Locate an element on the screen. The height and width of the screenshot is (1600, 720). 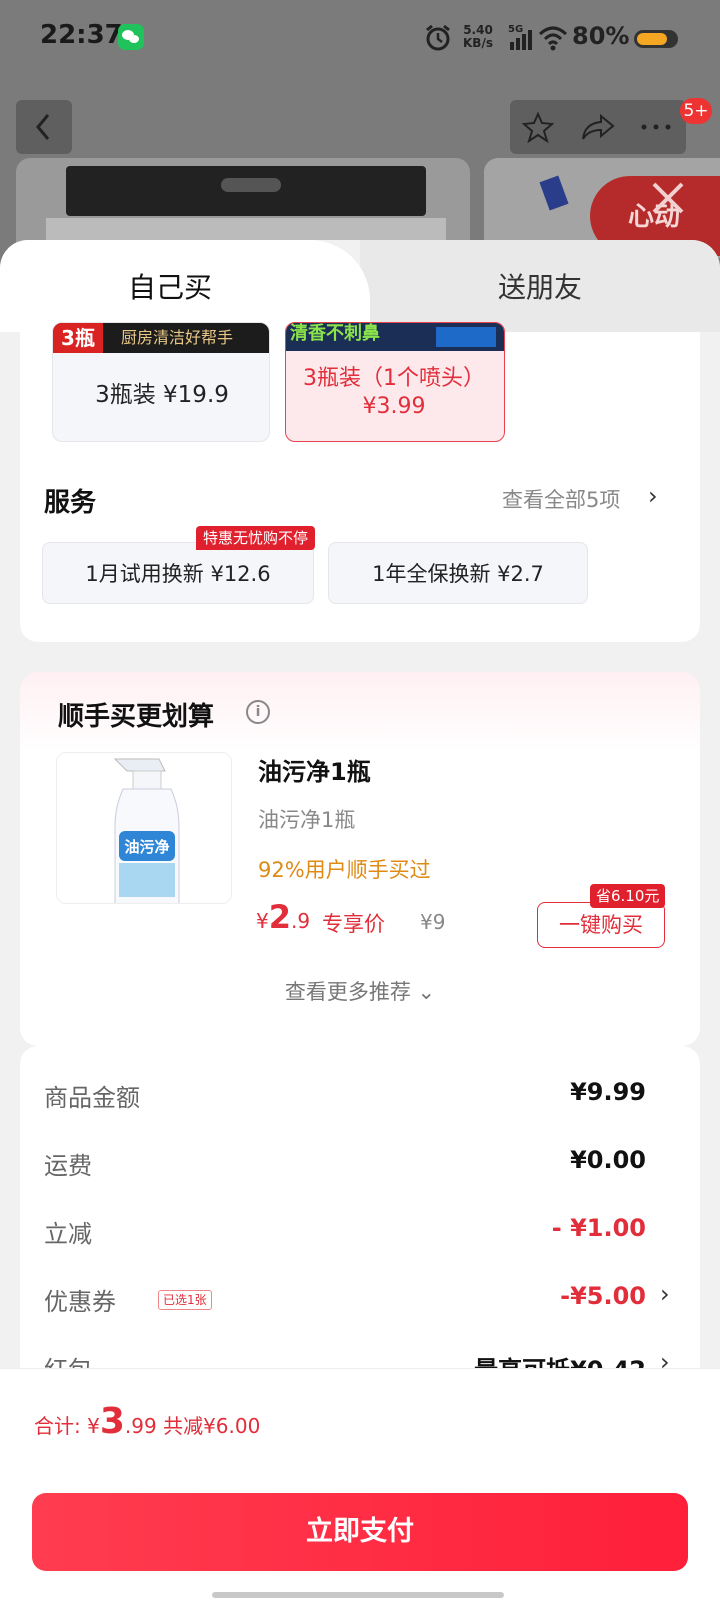
spray-bottle-illustration: 油污净 is located at coordinates (146, 830).